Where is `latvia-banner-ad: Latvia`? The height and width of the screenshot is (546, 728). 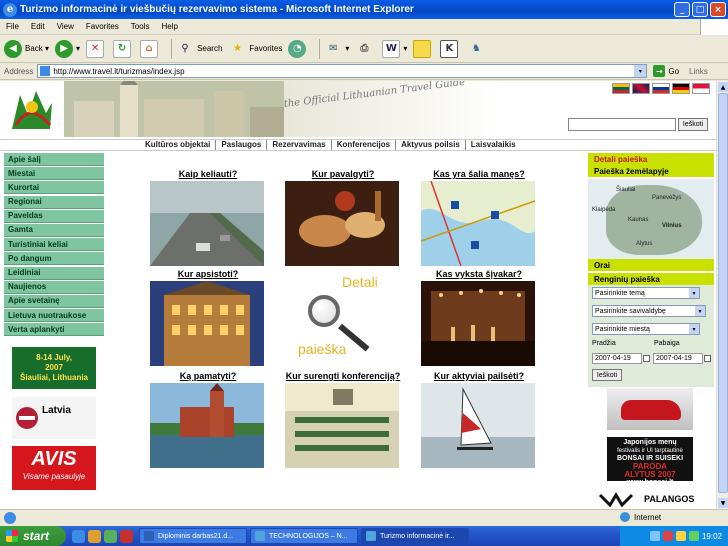 latvia-banner-ad: Latvia is located at coordinates (54, 418).